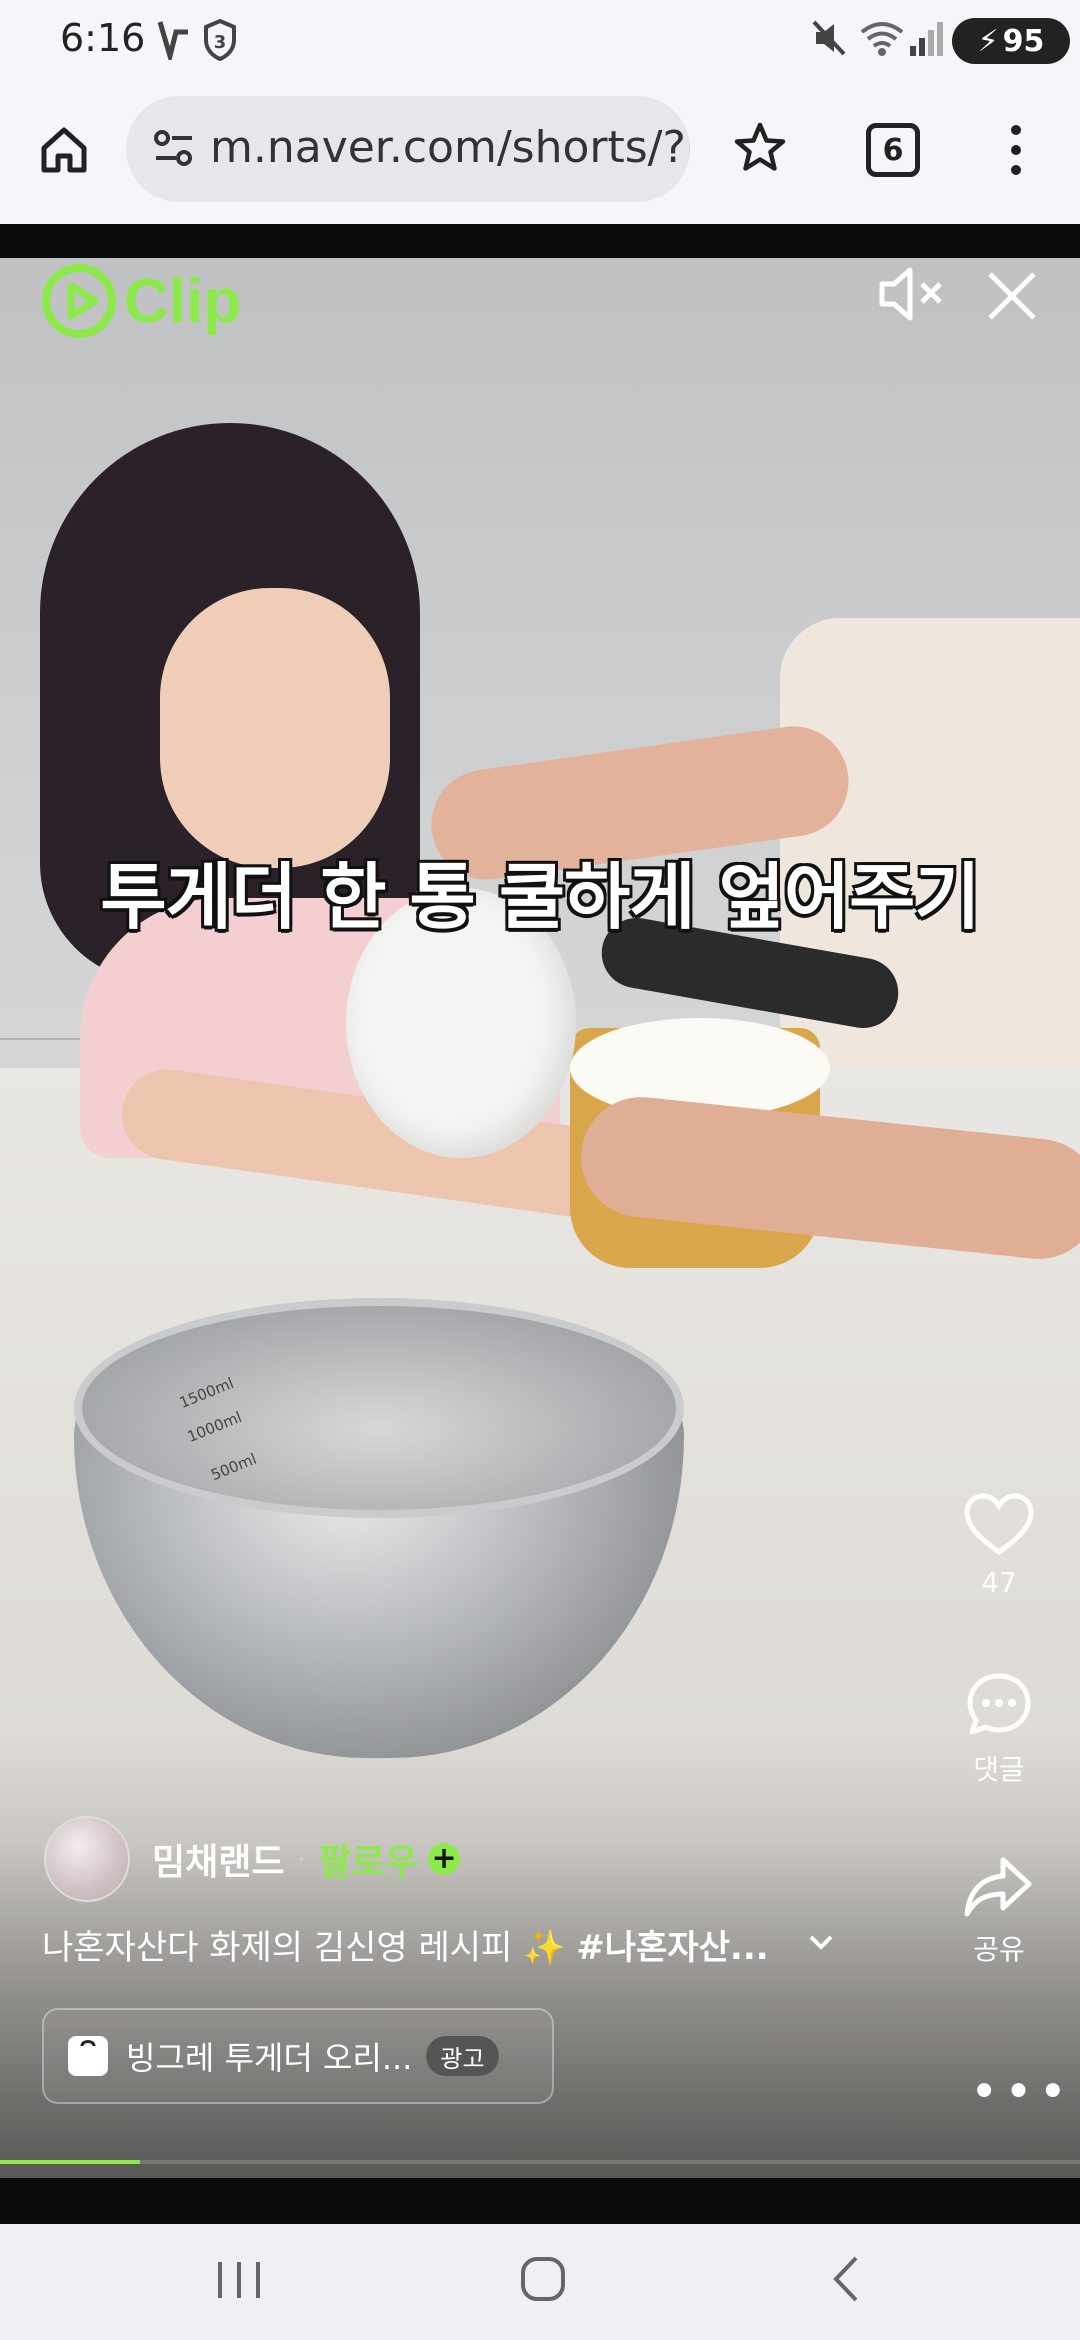  I want to click on browser-toolbar: m.naver.com/shorts/?r 6, so click(540, 153).